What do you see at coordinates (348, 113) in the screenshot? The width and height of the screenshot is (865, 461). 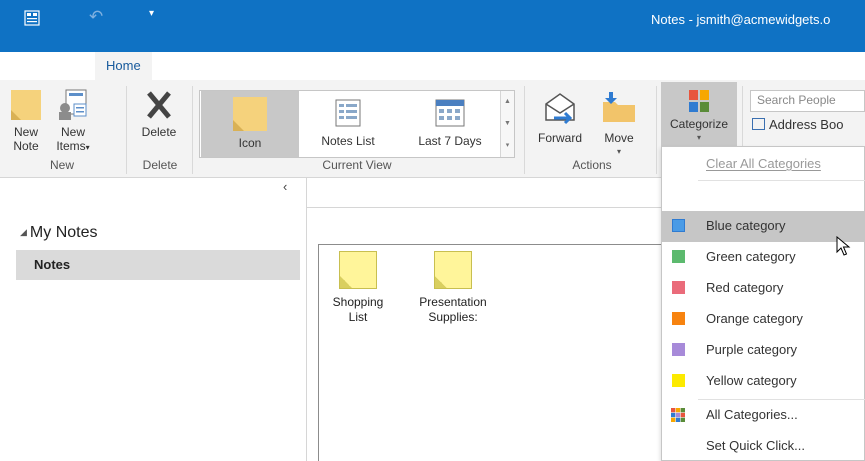 I see `notes-list-icon` at bounding box center [348, 113].